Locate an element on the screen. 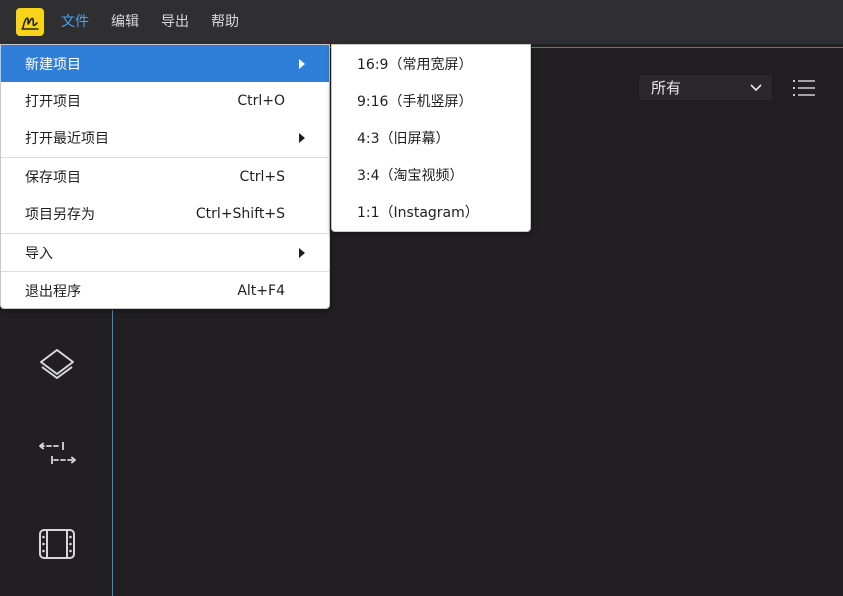 This screenshot has width=843, height=596. submenu-item-4-3: 4:3（旧屏幕） is located at coordinates (431, 137).